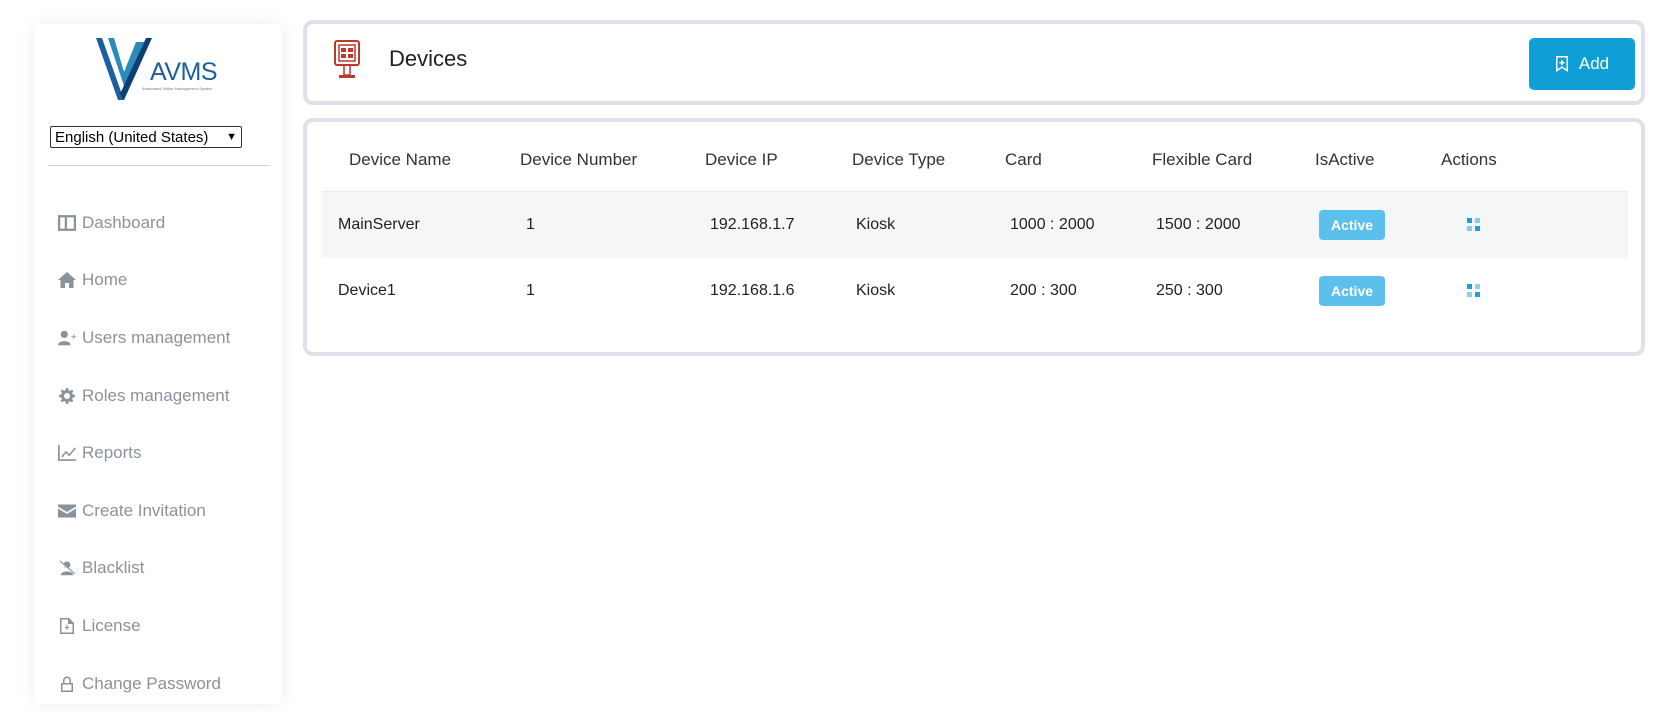 This screenshot has width=1656, height=712. I want to click on sidebar-item-reports: Reports, so click(144, 453).